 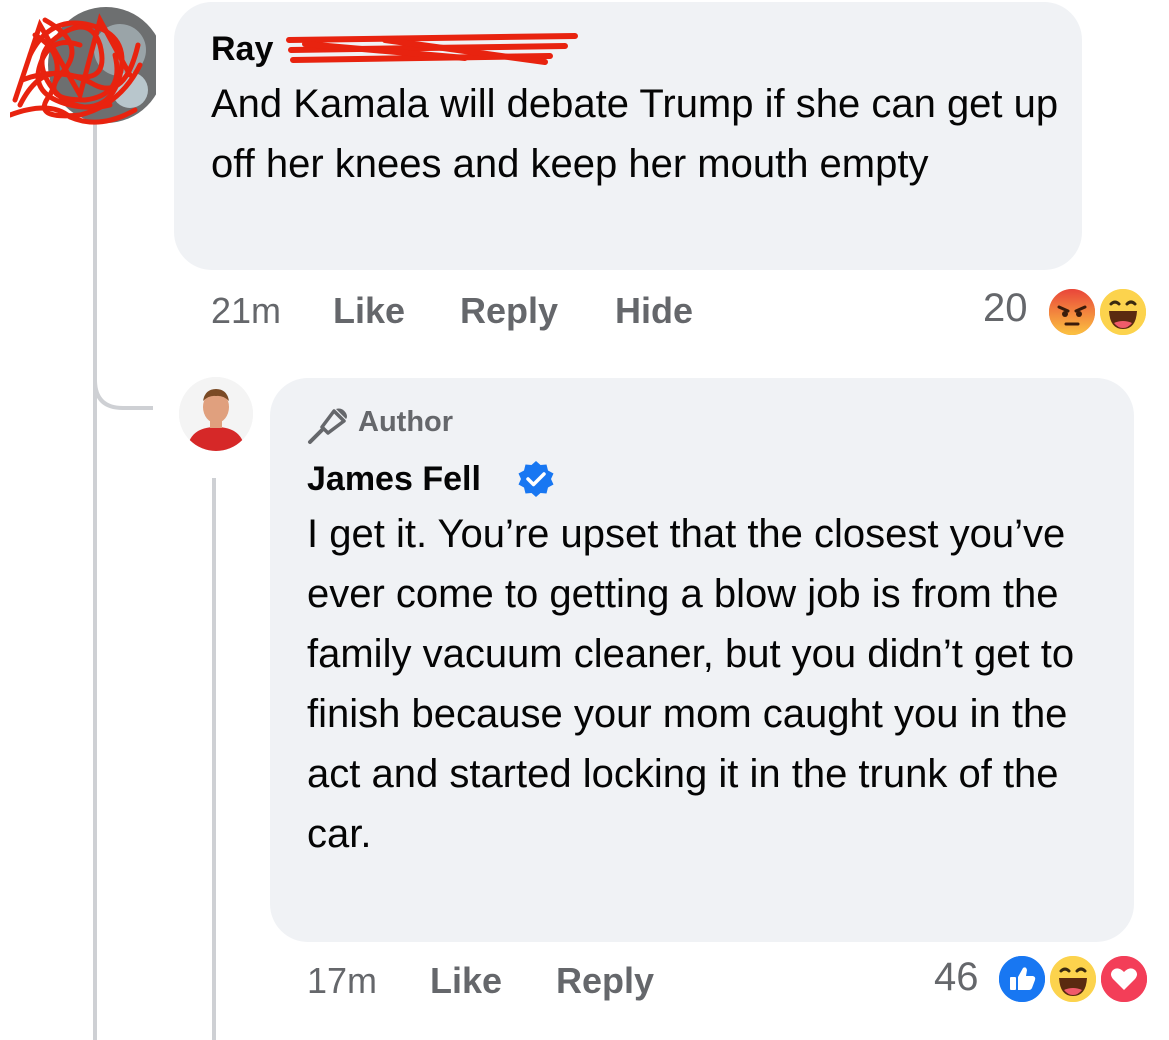 I want to click on reply-author-name: James Fell, so click(x=394, y=479).